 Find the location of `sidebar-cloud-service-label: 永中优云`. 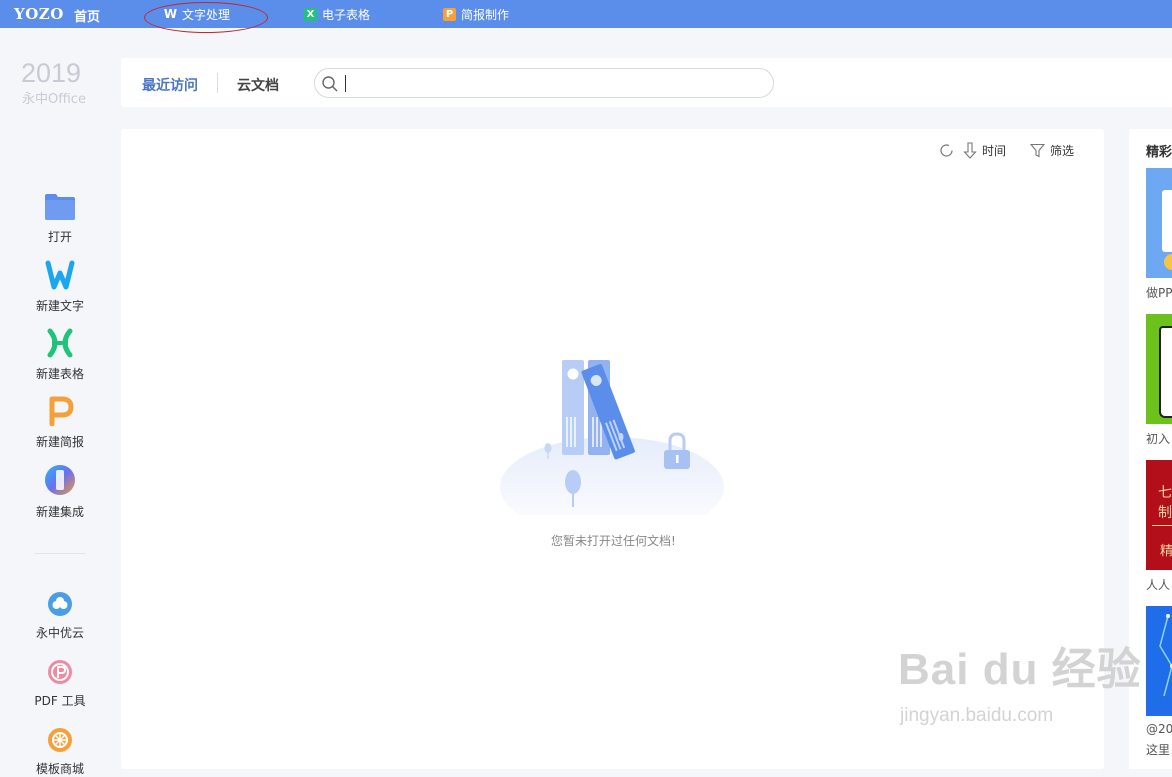

sidebar-cloud-service-label: 永中优云 is located at coordinates (59, 633).